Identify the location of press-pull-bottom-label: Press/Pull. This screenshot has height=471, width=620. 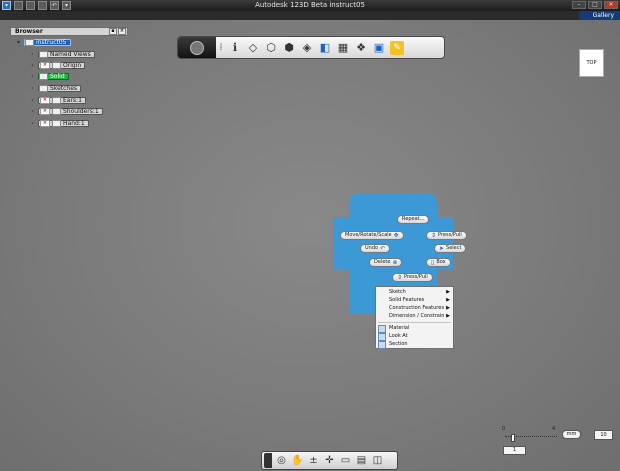
(416, 277).